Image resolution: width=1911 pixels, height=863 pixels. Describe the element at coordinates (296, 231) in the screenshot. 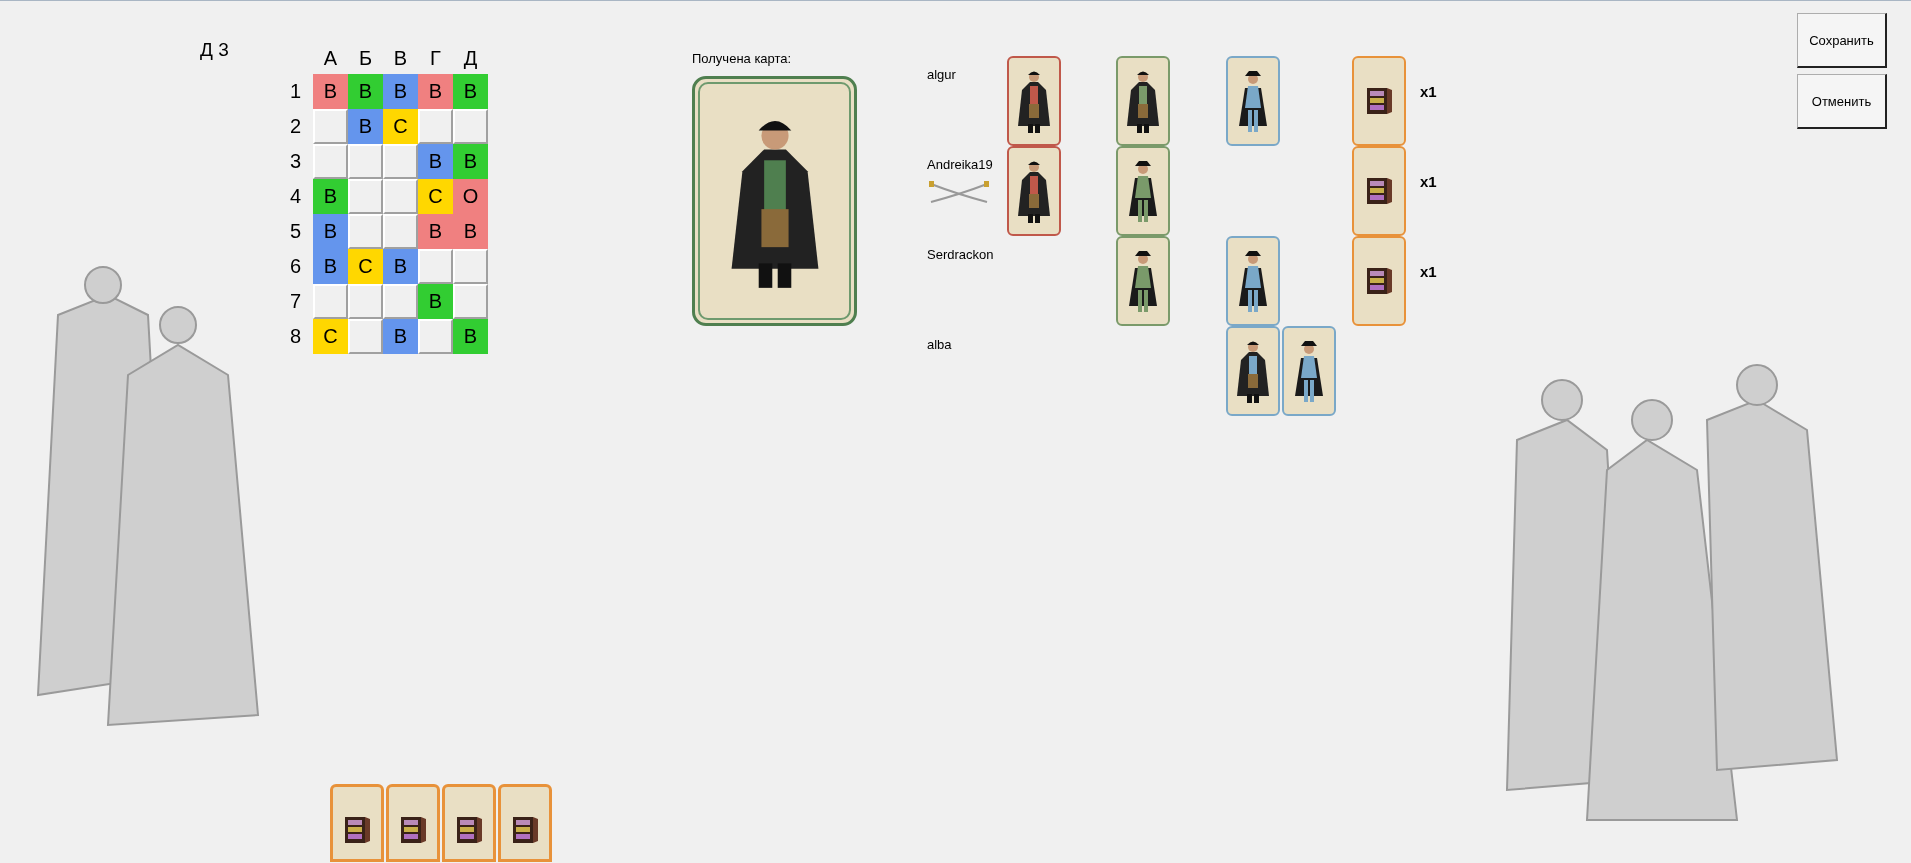

I see `row-header: 5` at that location.